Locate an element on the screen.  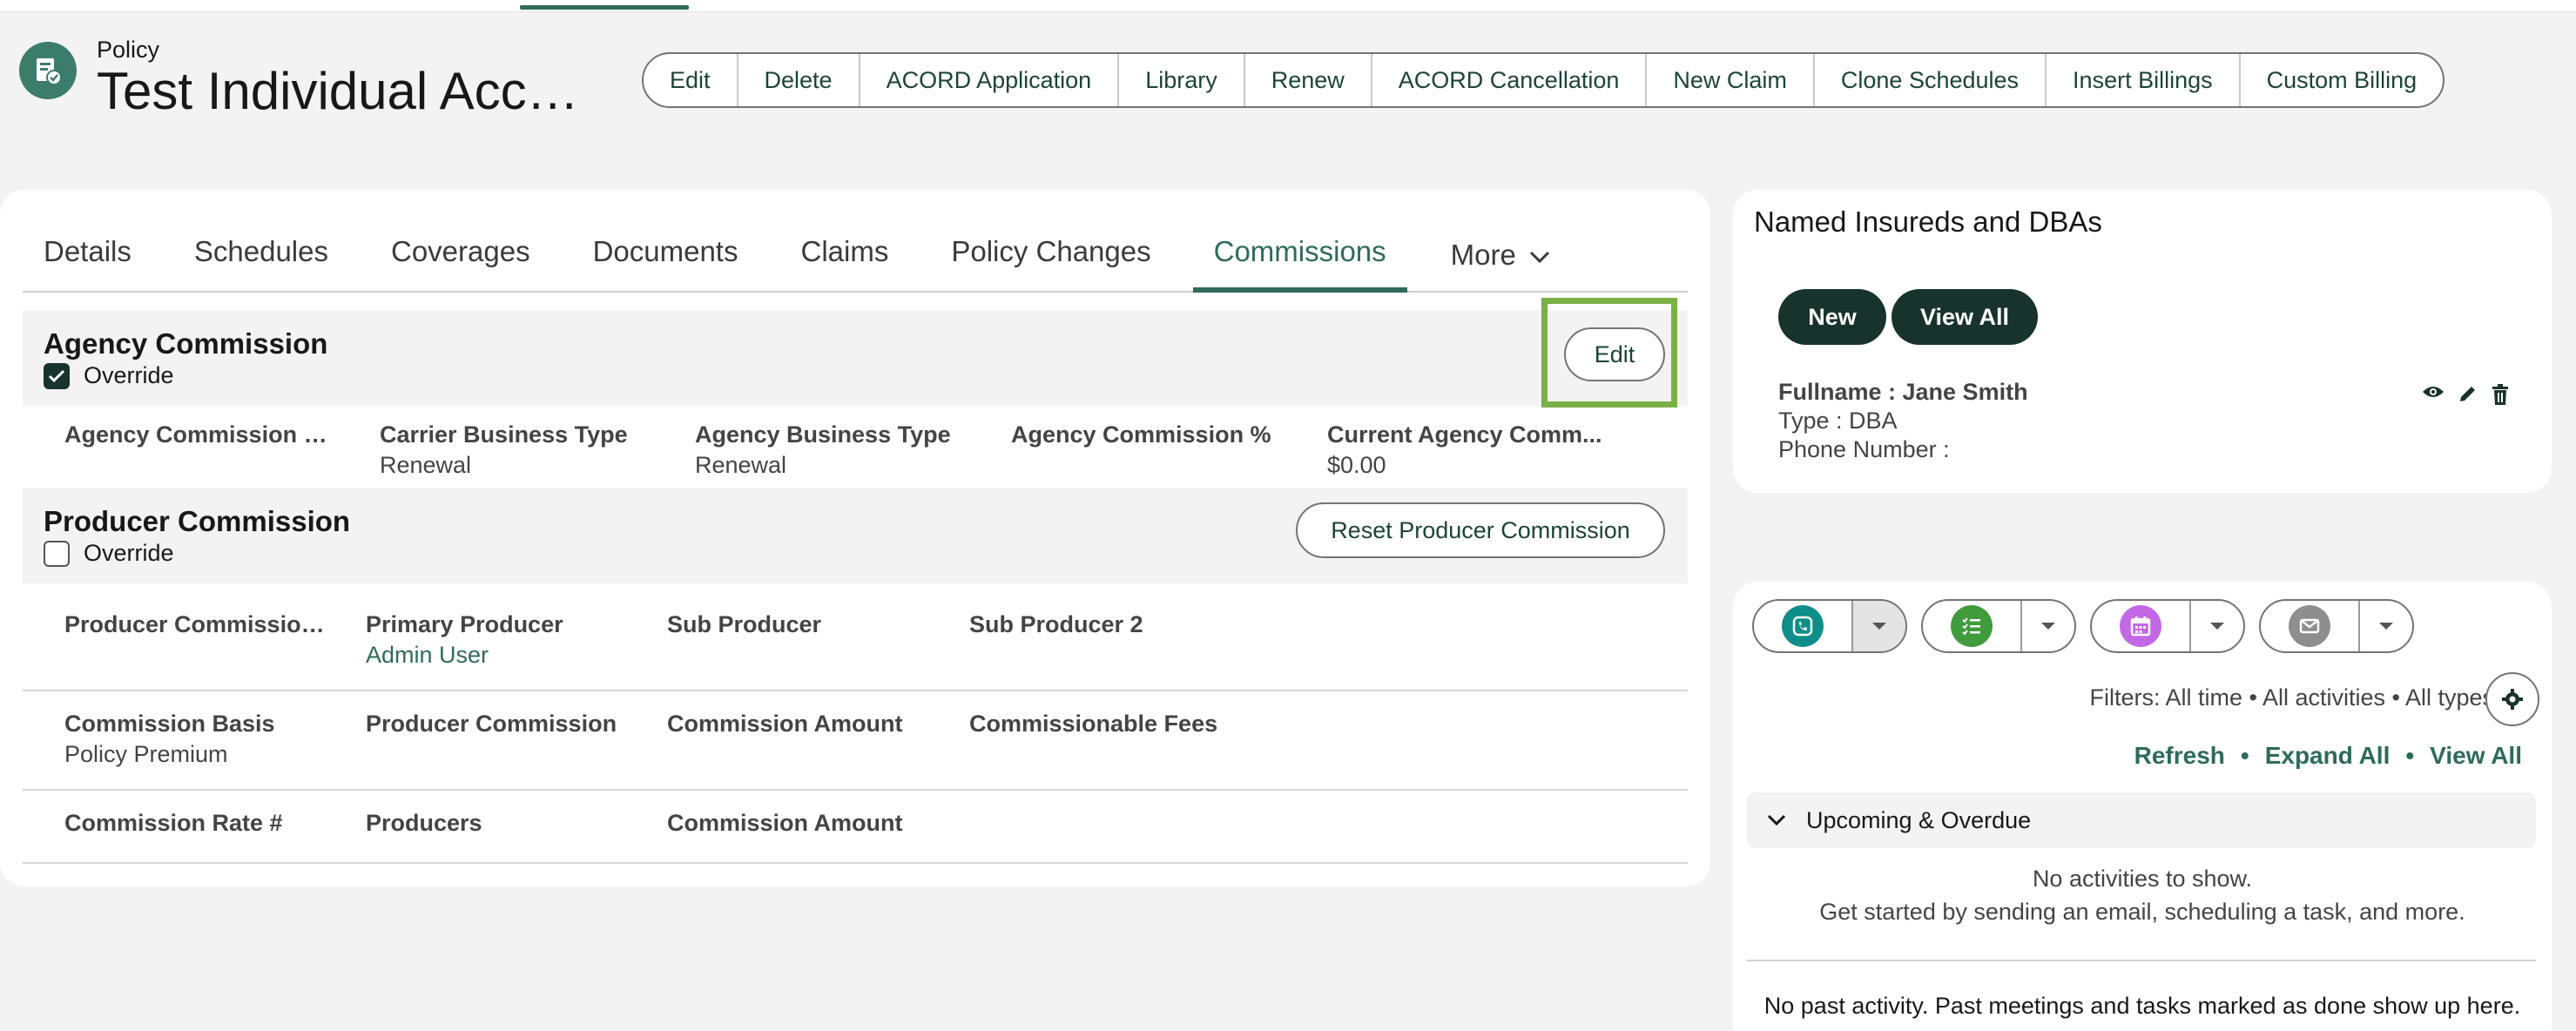
primary-producer-link: Admin User is located at coordinates (509, 655).